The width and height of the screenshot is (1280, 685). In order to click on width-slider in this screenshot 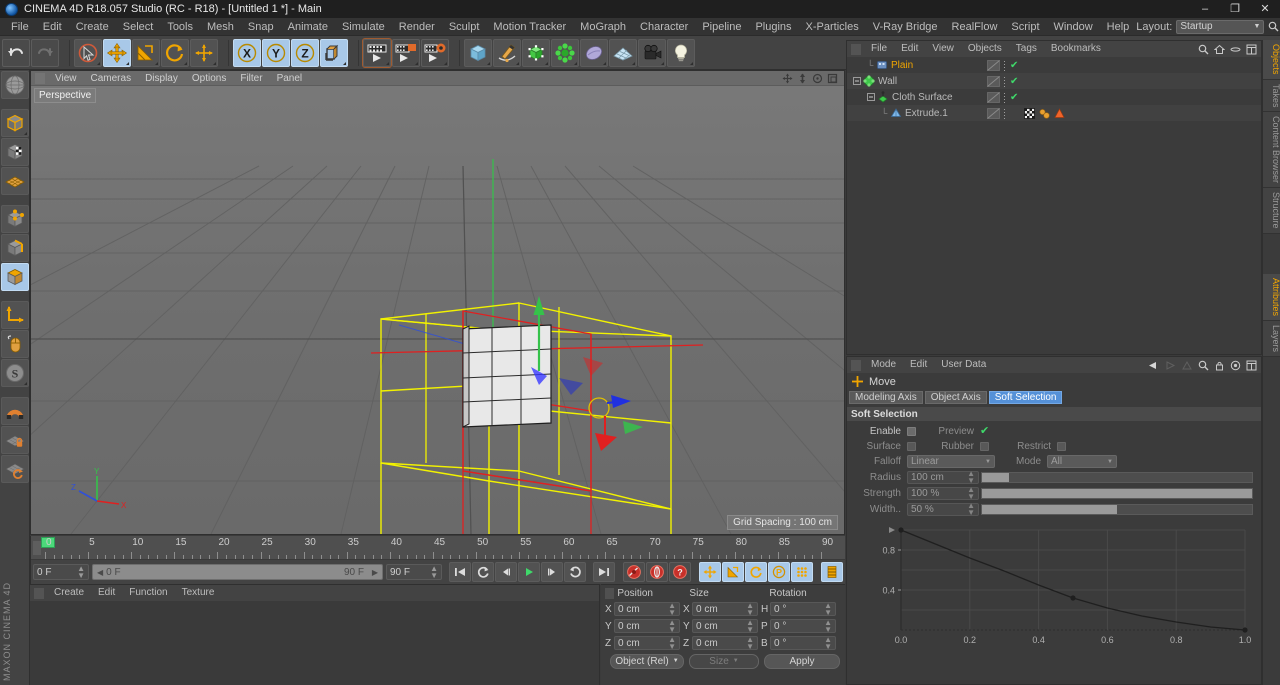, I will do `click(1117, 509)`.